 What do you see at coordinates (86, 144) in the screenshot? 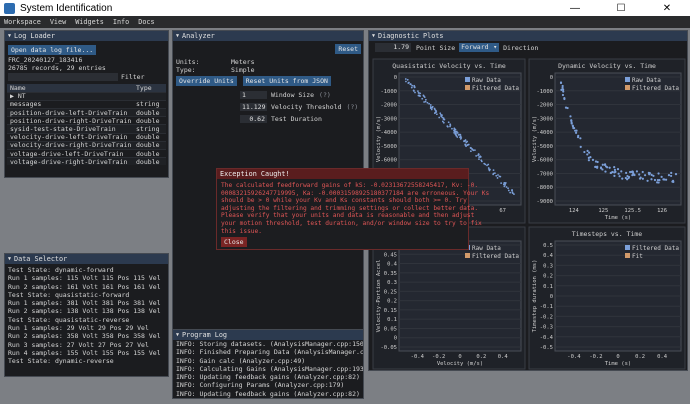
I see `table-row: velocity-drive-right-DriveTrain double` at bounding box center [86, 144].